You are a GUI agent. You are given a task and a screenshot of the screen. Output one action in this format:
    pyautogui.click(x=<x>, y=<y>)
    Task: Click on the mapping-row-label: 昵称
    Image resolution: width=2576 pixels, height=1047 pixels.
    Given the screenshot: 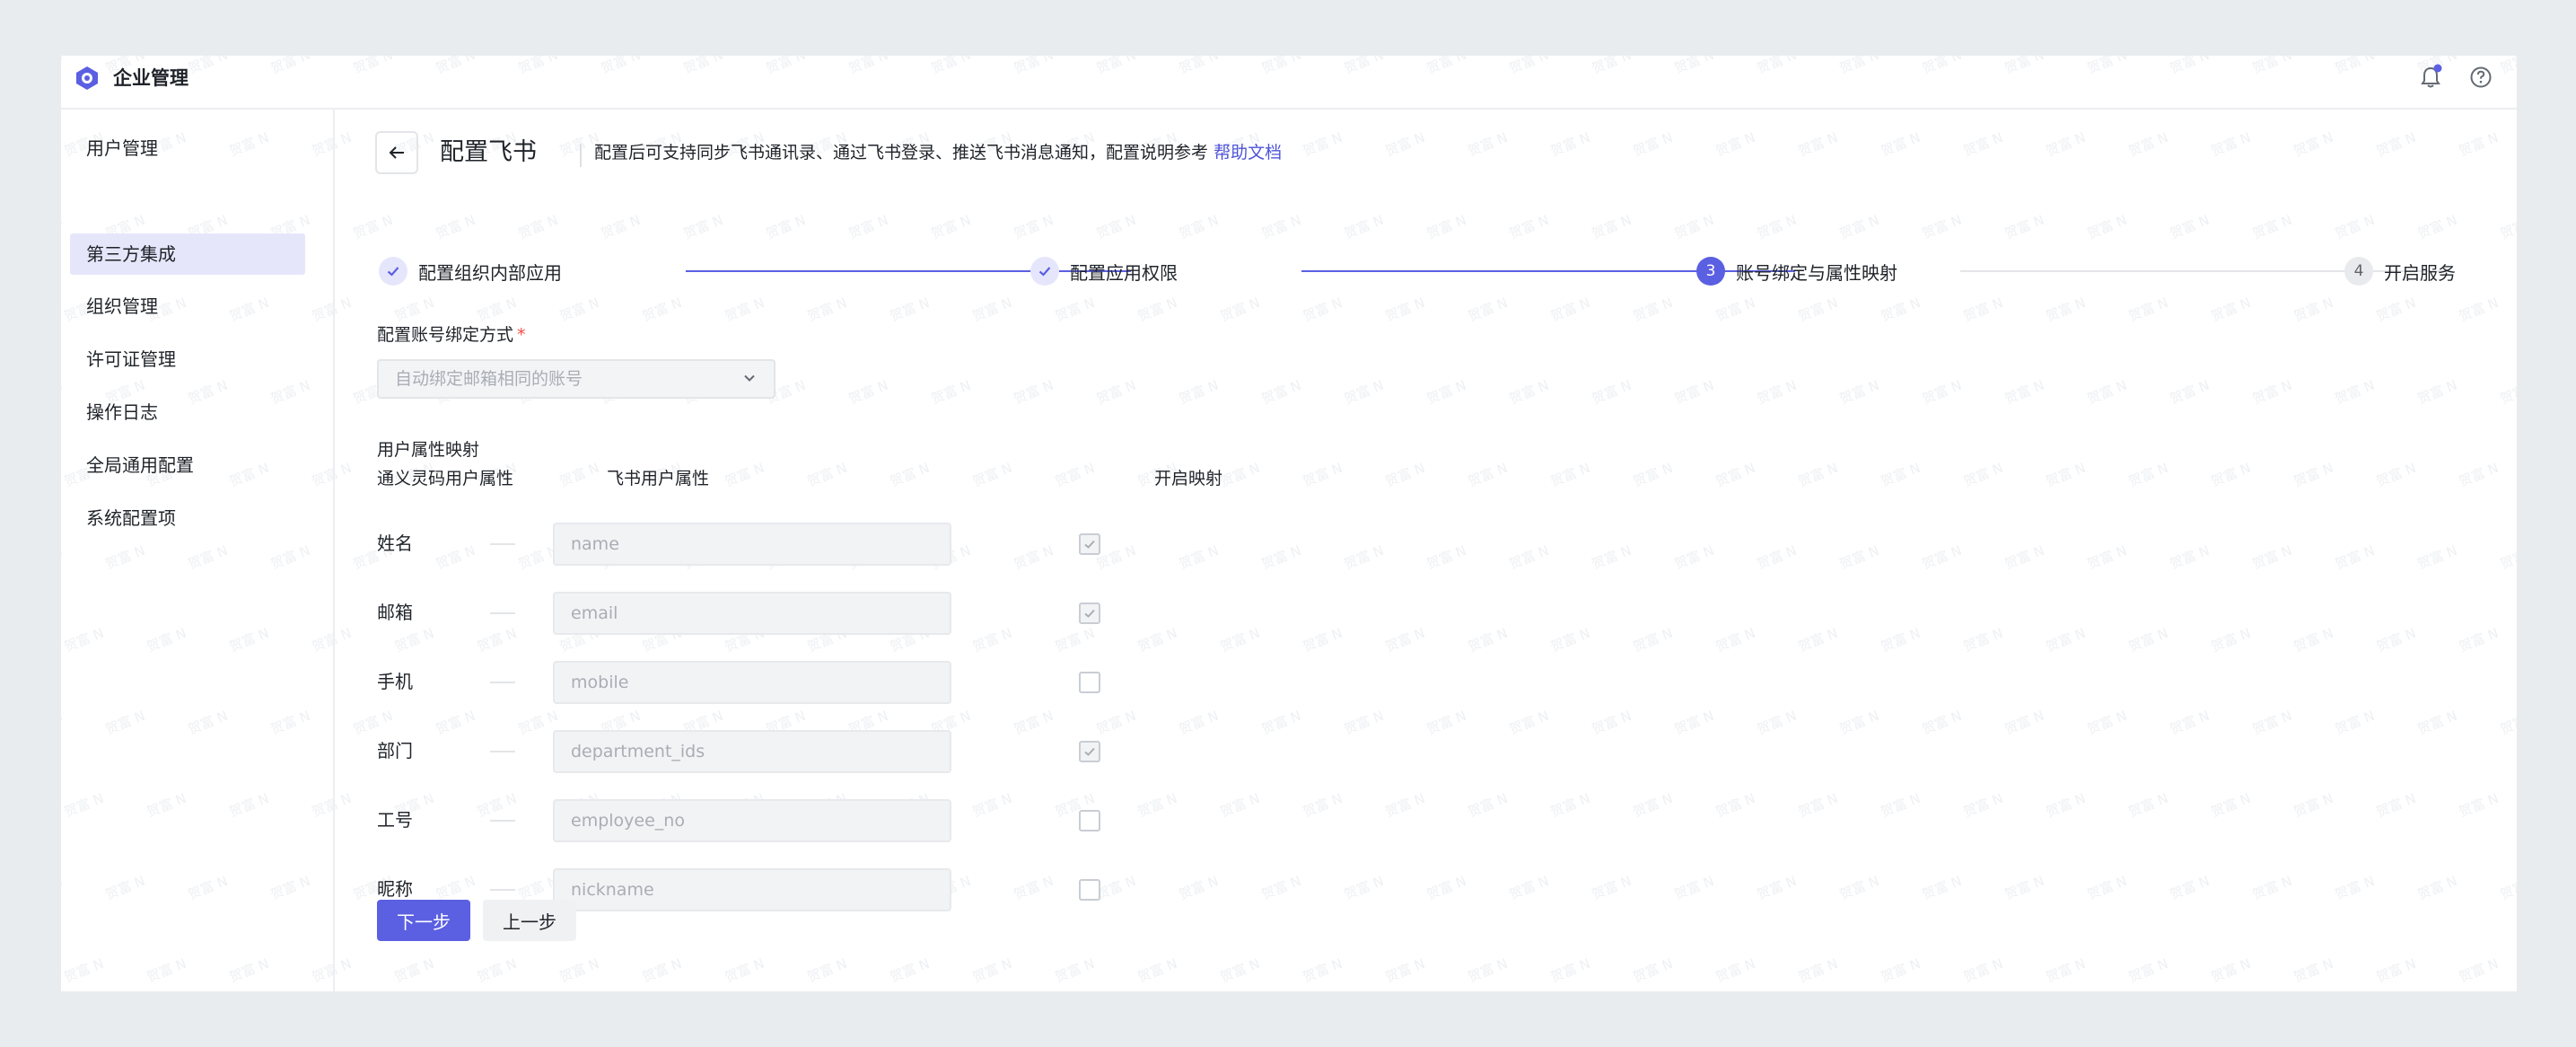 What is the action you would take?
    pyautogui.click(x=395, y=889)
    